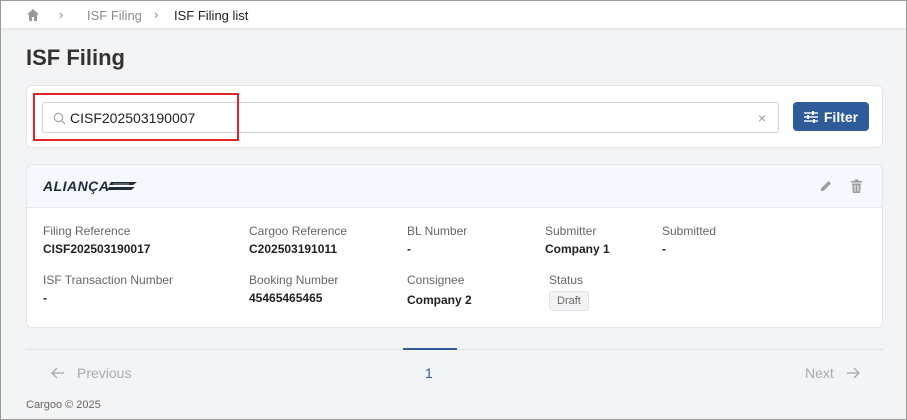  Describe the element at coordinates (87, 231) in the screenshot. I see `filing-reference-label: Filing Reference` at that location.